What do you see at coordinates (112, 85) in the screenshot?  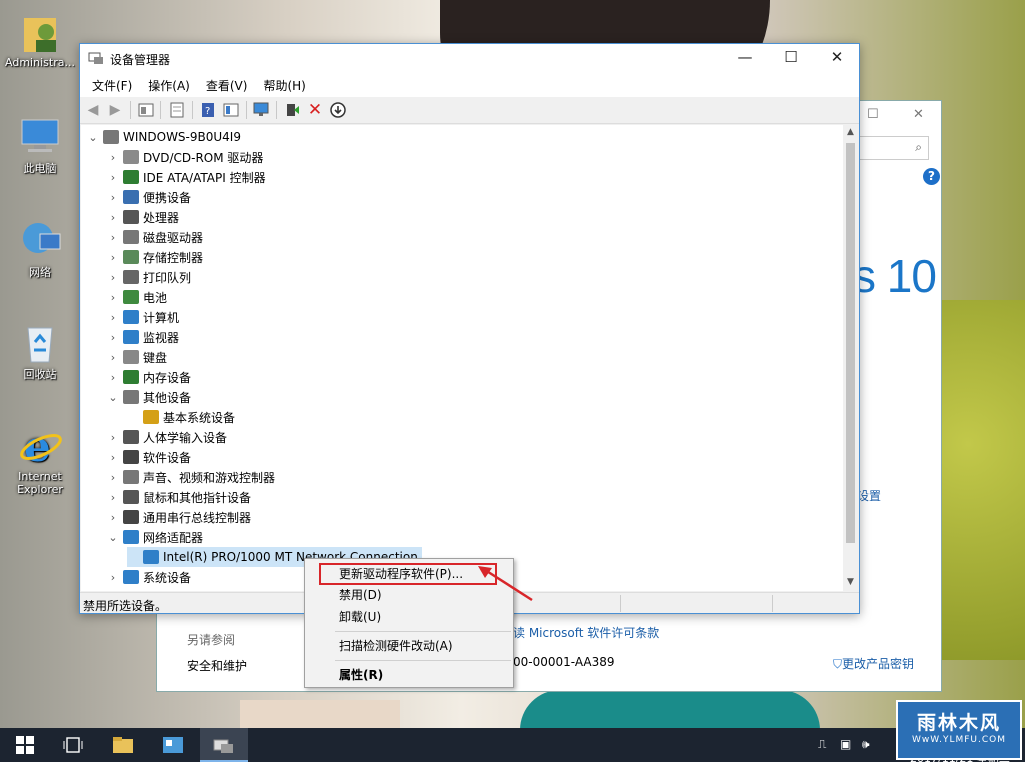 I see `menu-file: 文件(F)` at bounding box center [112, 85].